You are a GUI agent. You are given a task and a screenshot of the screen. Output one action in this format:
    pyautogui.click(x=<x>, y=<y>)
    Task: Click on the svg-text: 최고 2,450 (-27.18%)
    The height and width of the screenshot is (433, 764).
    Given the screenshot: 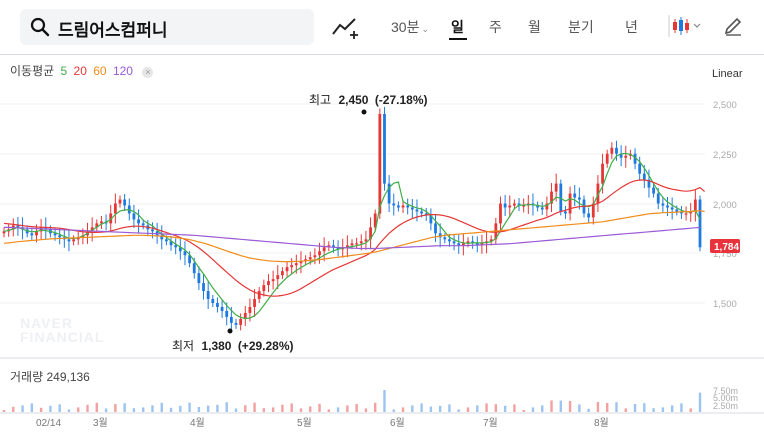 What is the action you would take?
    pyautogui.click(x=368, y=100)
    